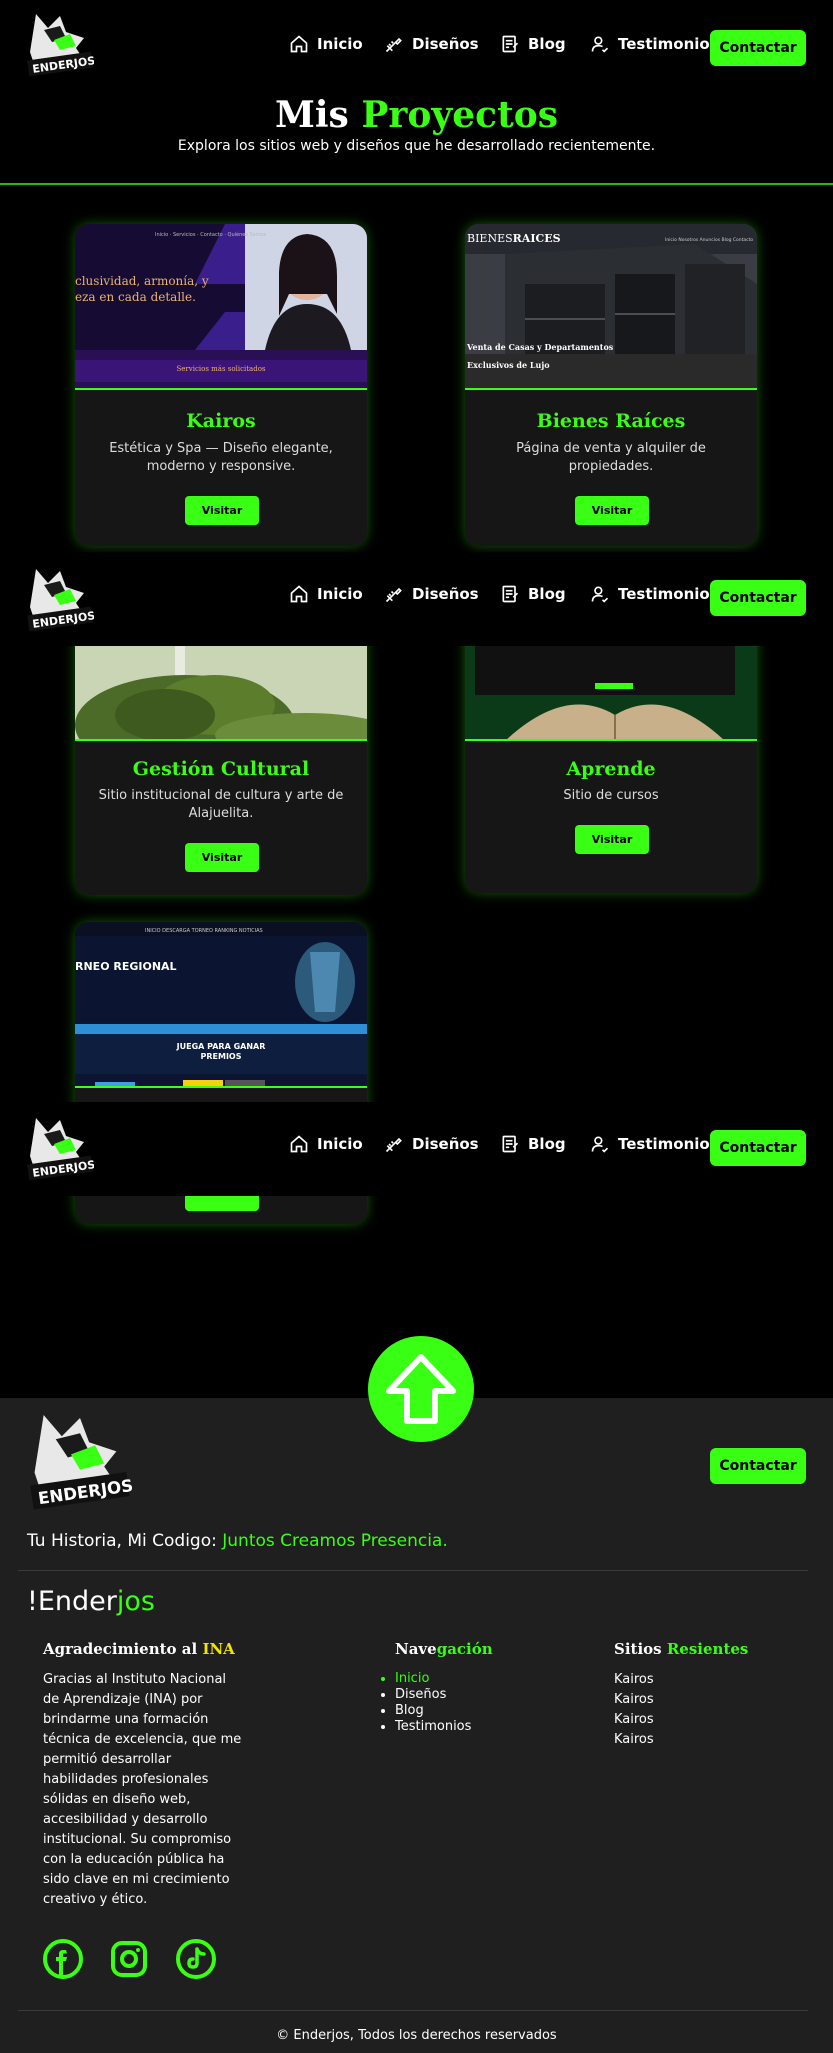 This screenshot has height=2053, width=833. I want to click on footer-heading-sitios: Sitios Resientes, so click(681, 1649).